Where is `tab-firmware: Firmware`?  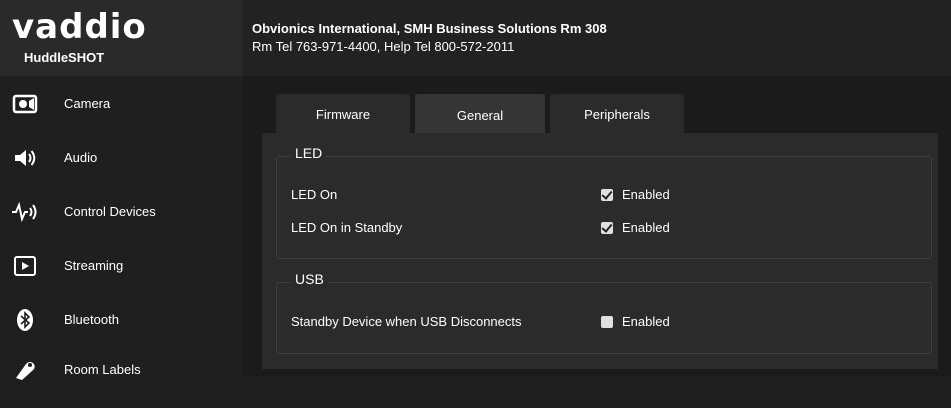 tab-firmware: Firmware is located at coordinates (343, 114).